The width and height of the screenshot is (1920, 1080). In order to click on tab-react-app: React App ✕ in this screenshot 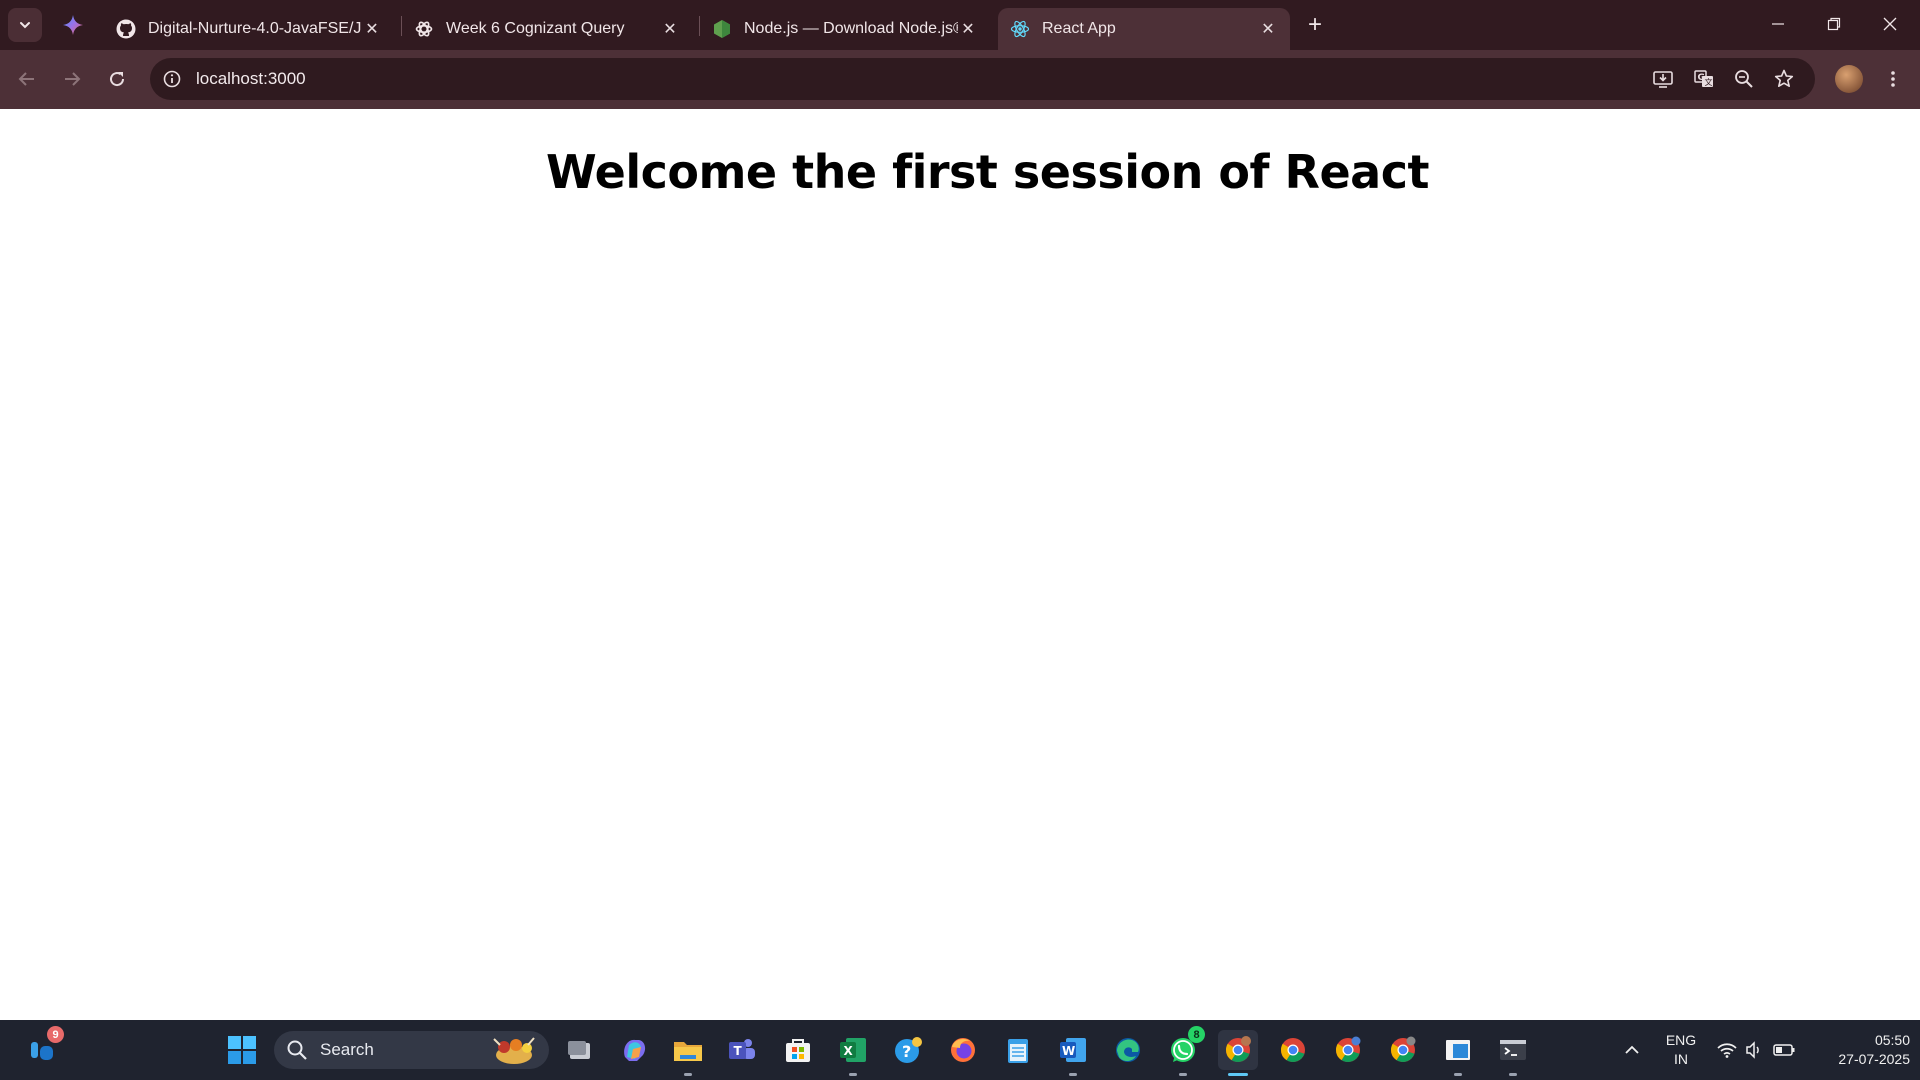, I will do `click(1144, 29)`.